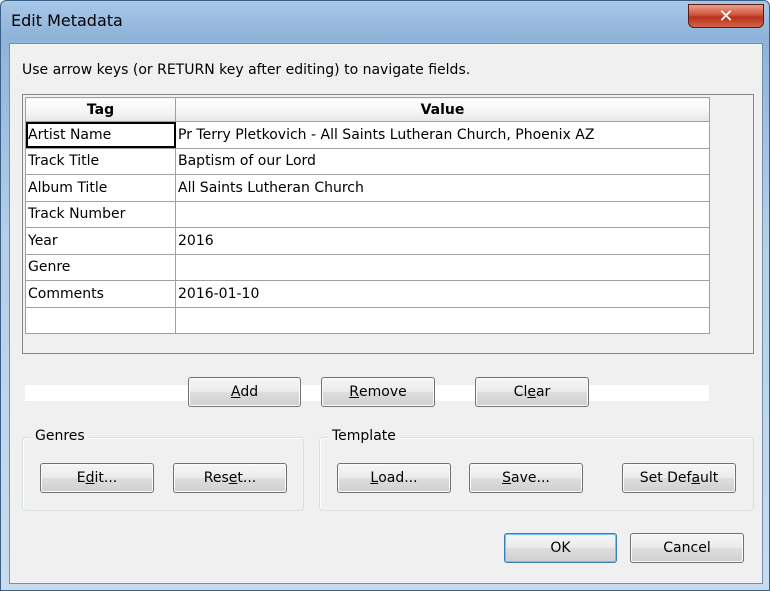  I want to click on table-row: Year 2016, so click(367, 241).